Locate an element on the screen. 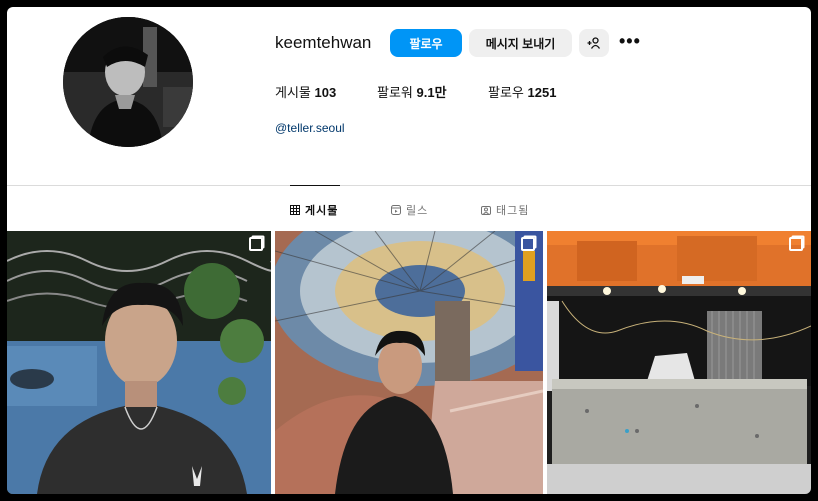 This screenshot has width=818, height=501. suggest-button is located at coordinates (594, 43).